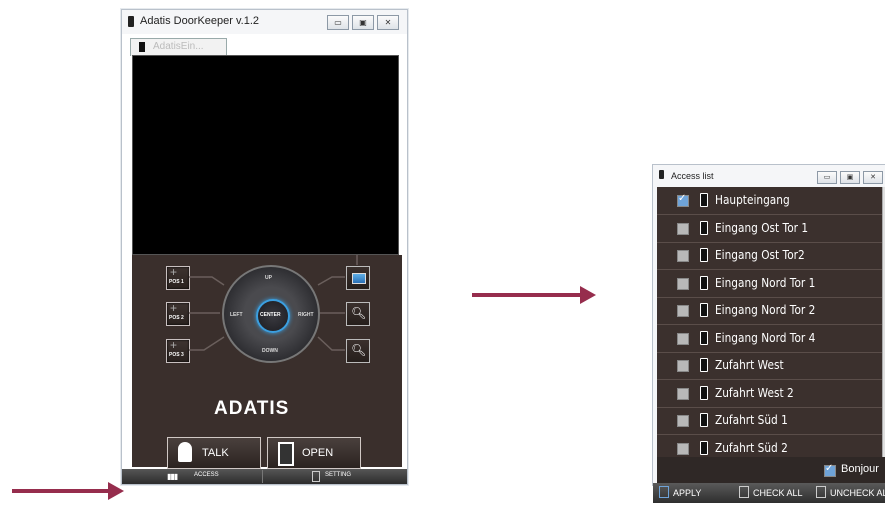 Image resolution: width=885 pixels, height=507 pixels. Describe the element at coordinates (268, 278) in the screenshot. I see `dpad-up: UP` at that location.